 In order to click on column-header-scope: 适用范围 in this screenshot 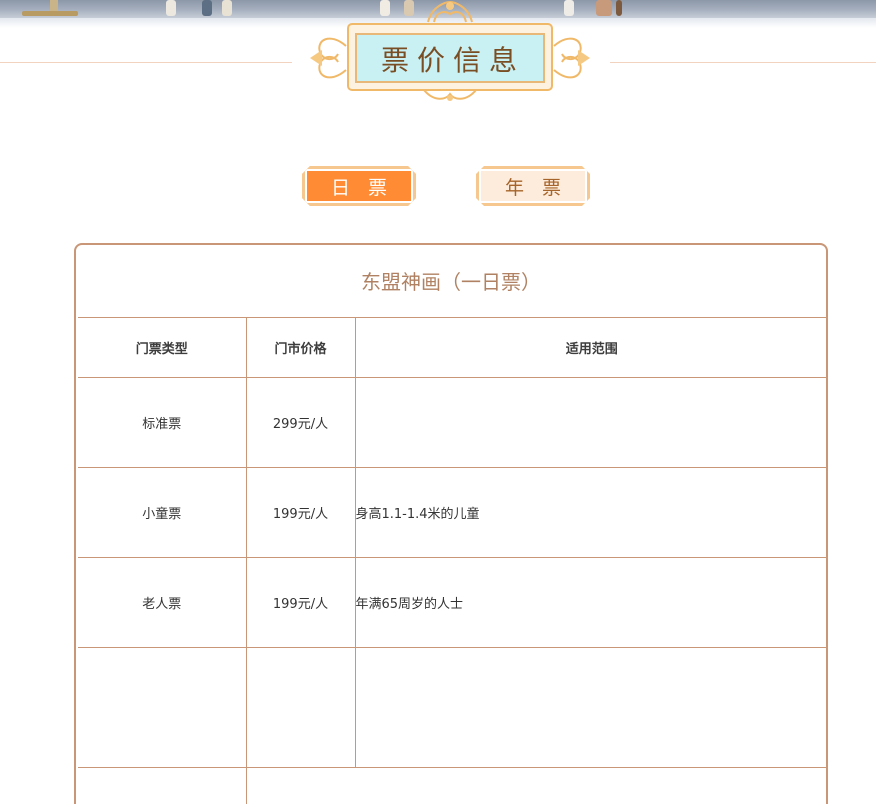, I will do `click(591, 347)`.